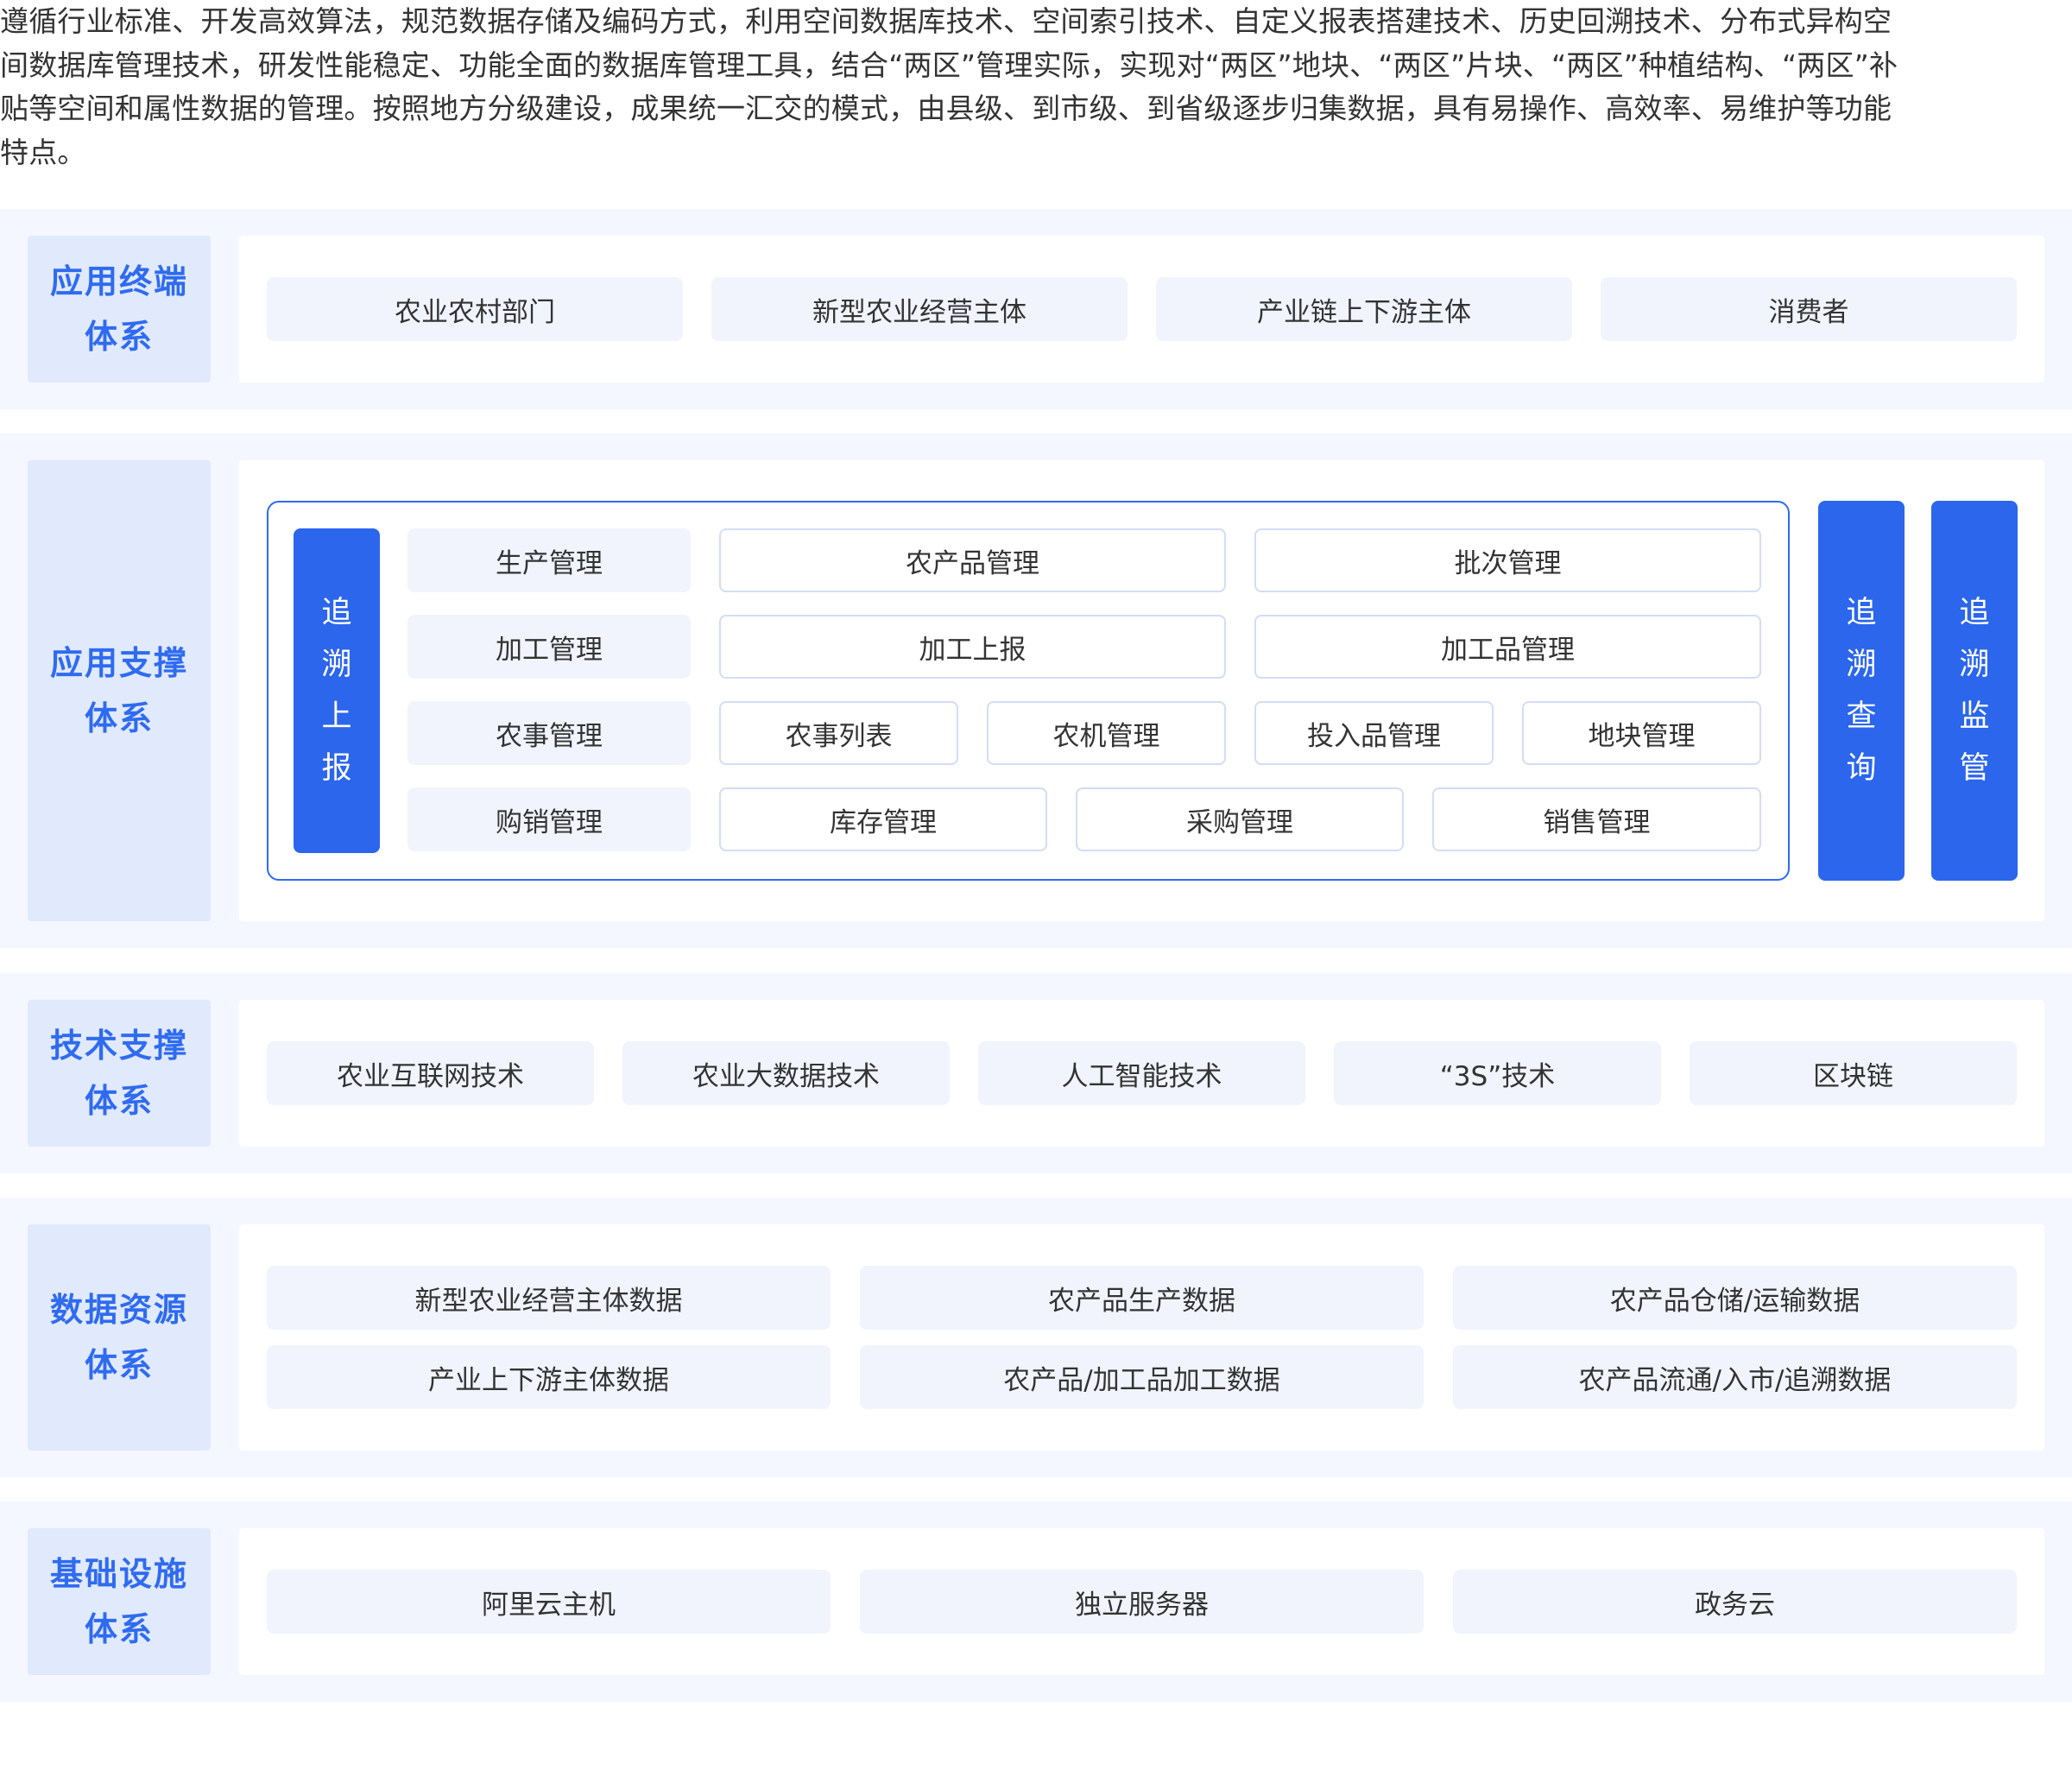 This screenshot has height=1789, width=2072. I want to click on tech-item: 人工智能技术, so click(1141, 1073).